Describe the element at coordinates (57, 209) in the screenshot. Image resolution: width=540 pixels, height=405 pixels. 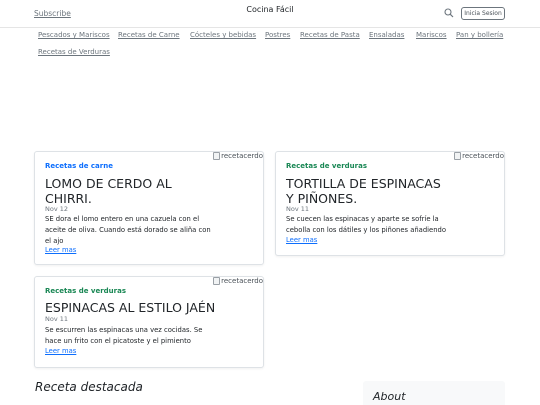
I see `card-date: Nov 12` at that location.